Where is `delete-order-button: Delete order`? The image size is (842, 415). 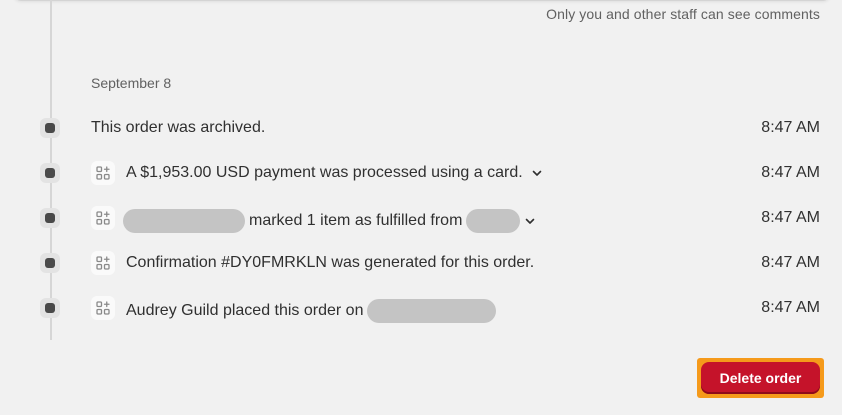
delete-order-button: Delete order is located at coordinates (760, 378).